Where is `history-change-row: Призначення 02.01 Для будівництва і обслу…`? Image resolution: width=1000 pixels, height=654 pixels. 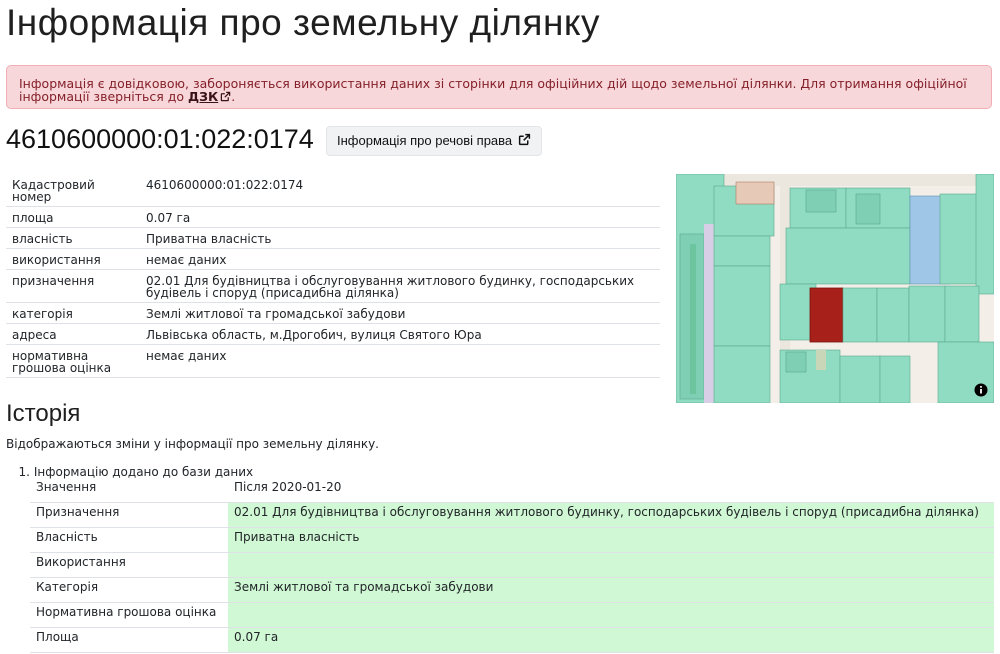 history-change-row: Призначення 02.01 Для будівництва і обслу… is located at coordinates (512, 515).